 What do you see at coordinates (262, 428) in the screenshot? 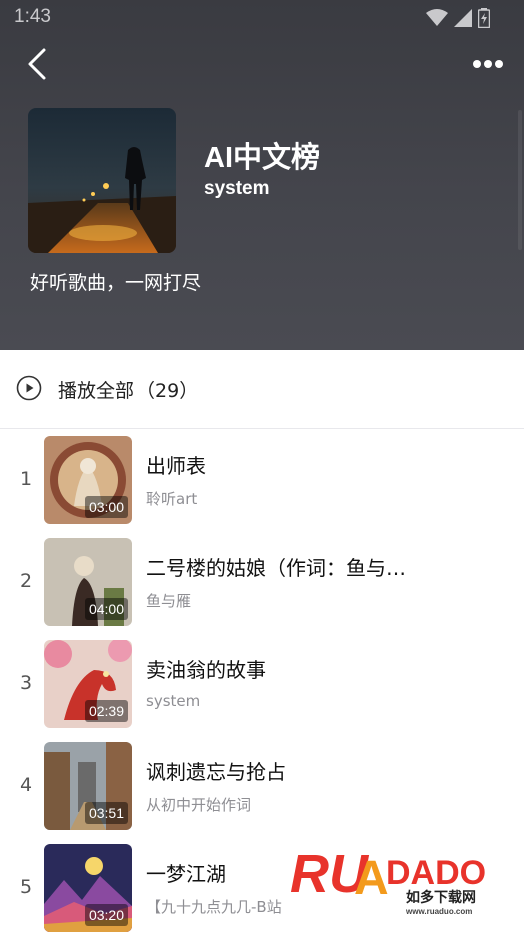
I see `divider` at bounding box center [262, 428].